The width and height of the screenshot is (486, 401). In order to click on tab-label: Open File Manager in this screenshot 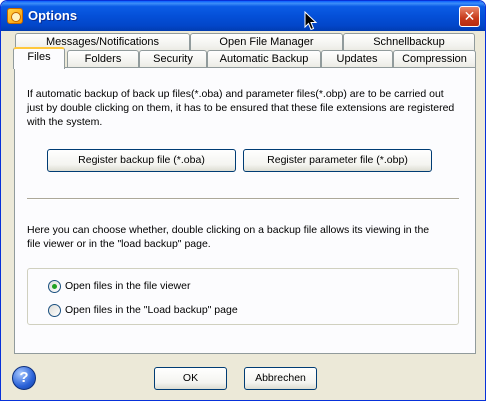, I will do `click(266, 42)`.